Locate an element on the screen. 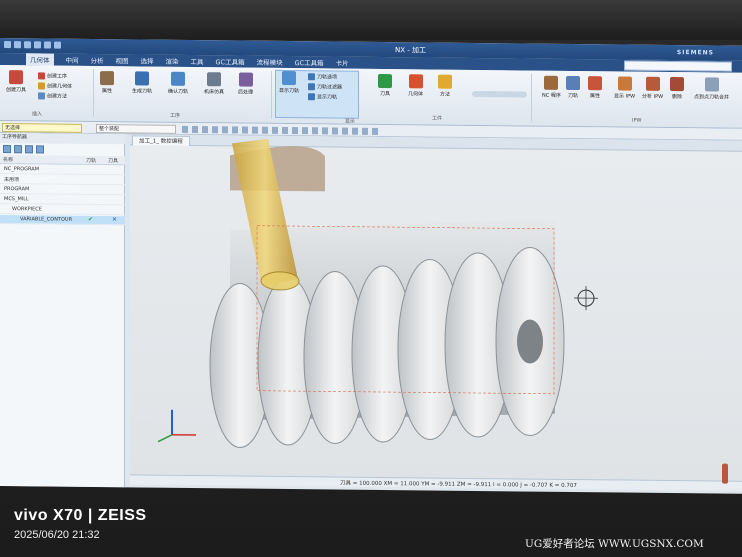 This screenshot has width=742, height=557. center-bore is located at coordinates (530, 341).